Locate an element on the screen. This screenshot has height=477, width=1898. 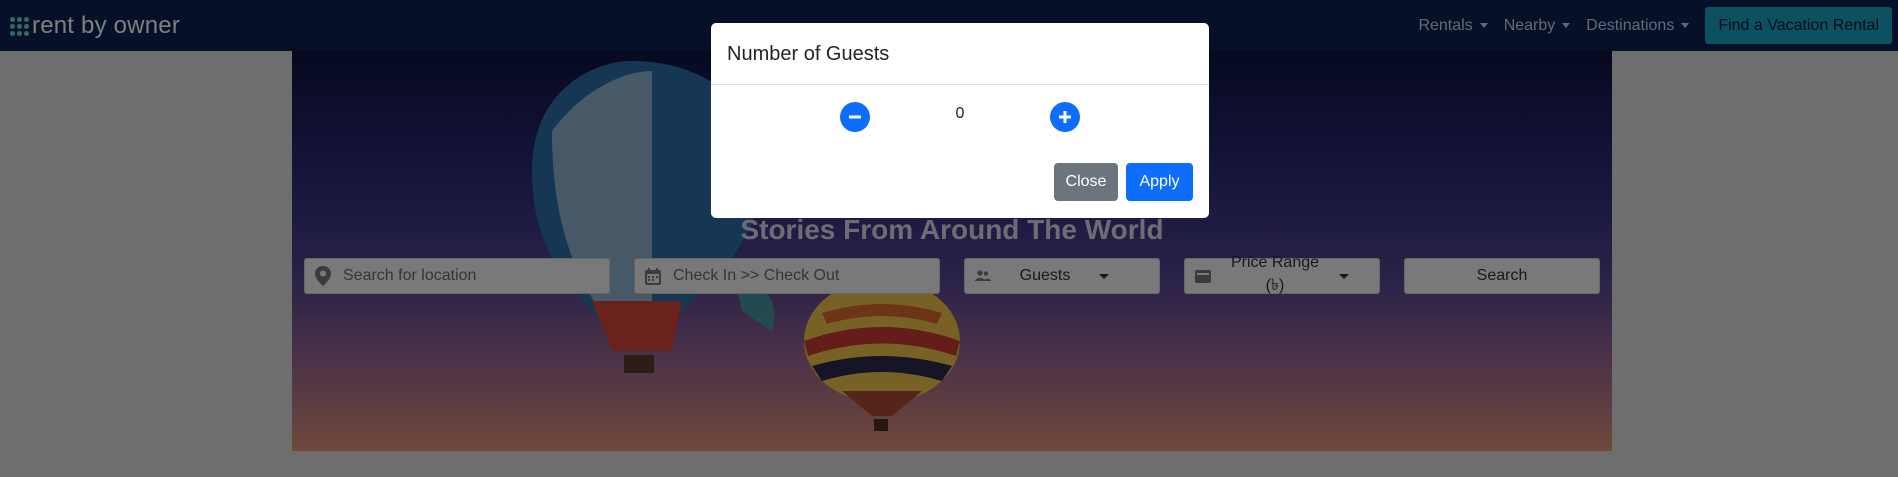
guests-modal: Number of Guests 0 Close Apply is located at coordinates (960, 120).